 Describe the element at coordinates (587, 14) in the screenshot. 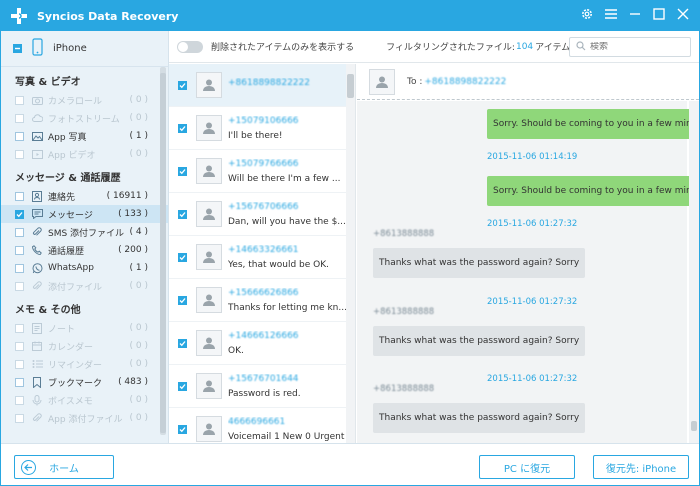

I see `settings-gear-icon` at that location.